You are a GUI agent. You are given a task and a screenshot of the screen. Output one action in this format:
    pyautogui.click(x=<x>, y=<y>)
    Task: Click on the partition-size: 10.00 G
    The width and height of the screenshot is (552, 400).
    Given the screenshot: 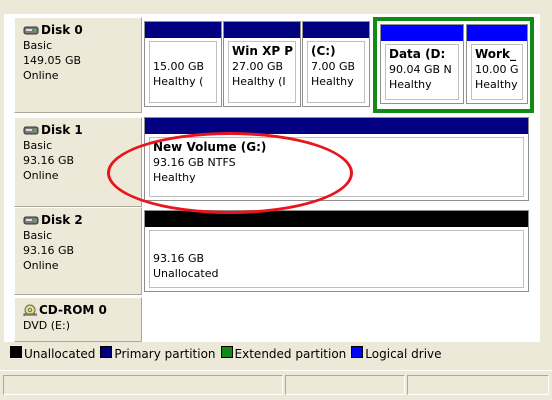 What is the action you would take?
    pyautogui.click(x=497, y=69)
    